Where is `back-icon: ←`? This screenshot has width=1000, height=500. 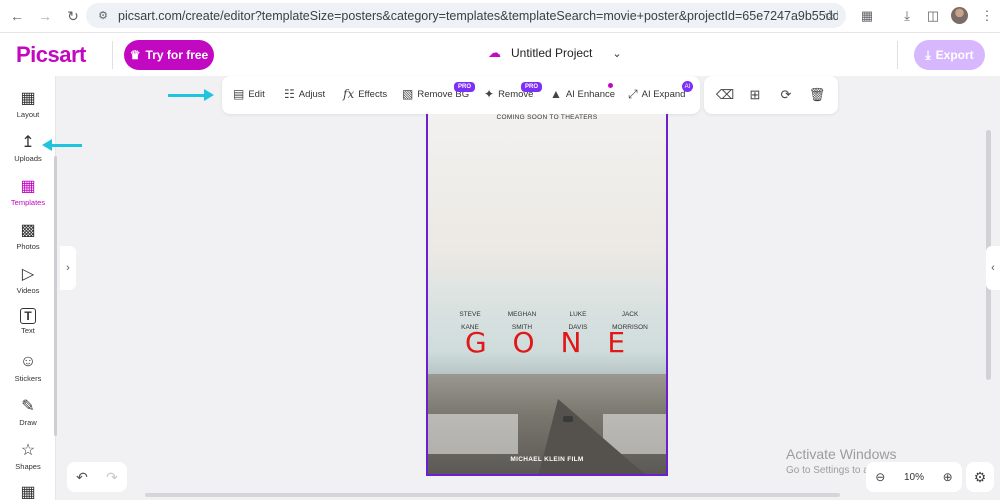 back-icon: ← is located at coordinates (17, 16).